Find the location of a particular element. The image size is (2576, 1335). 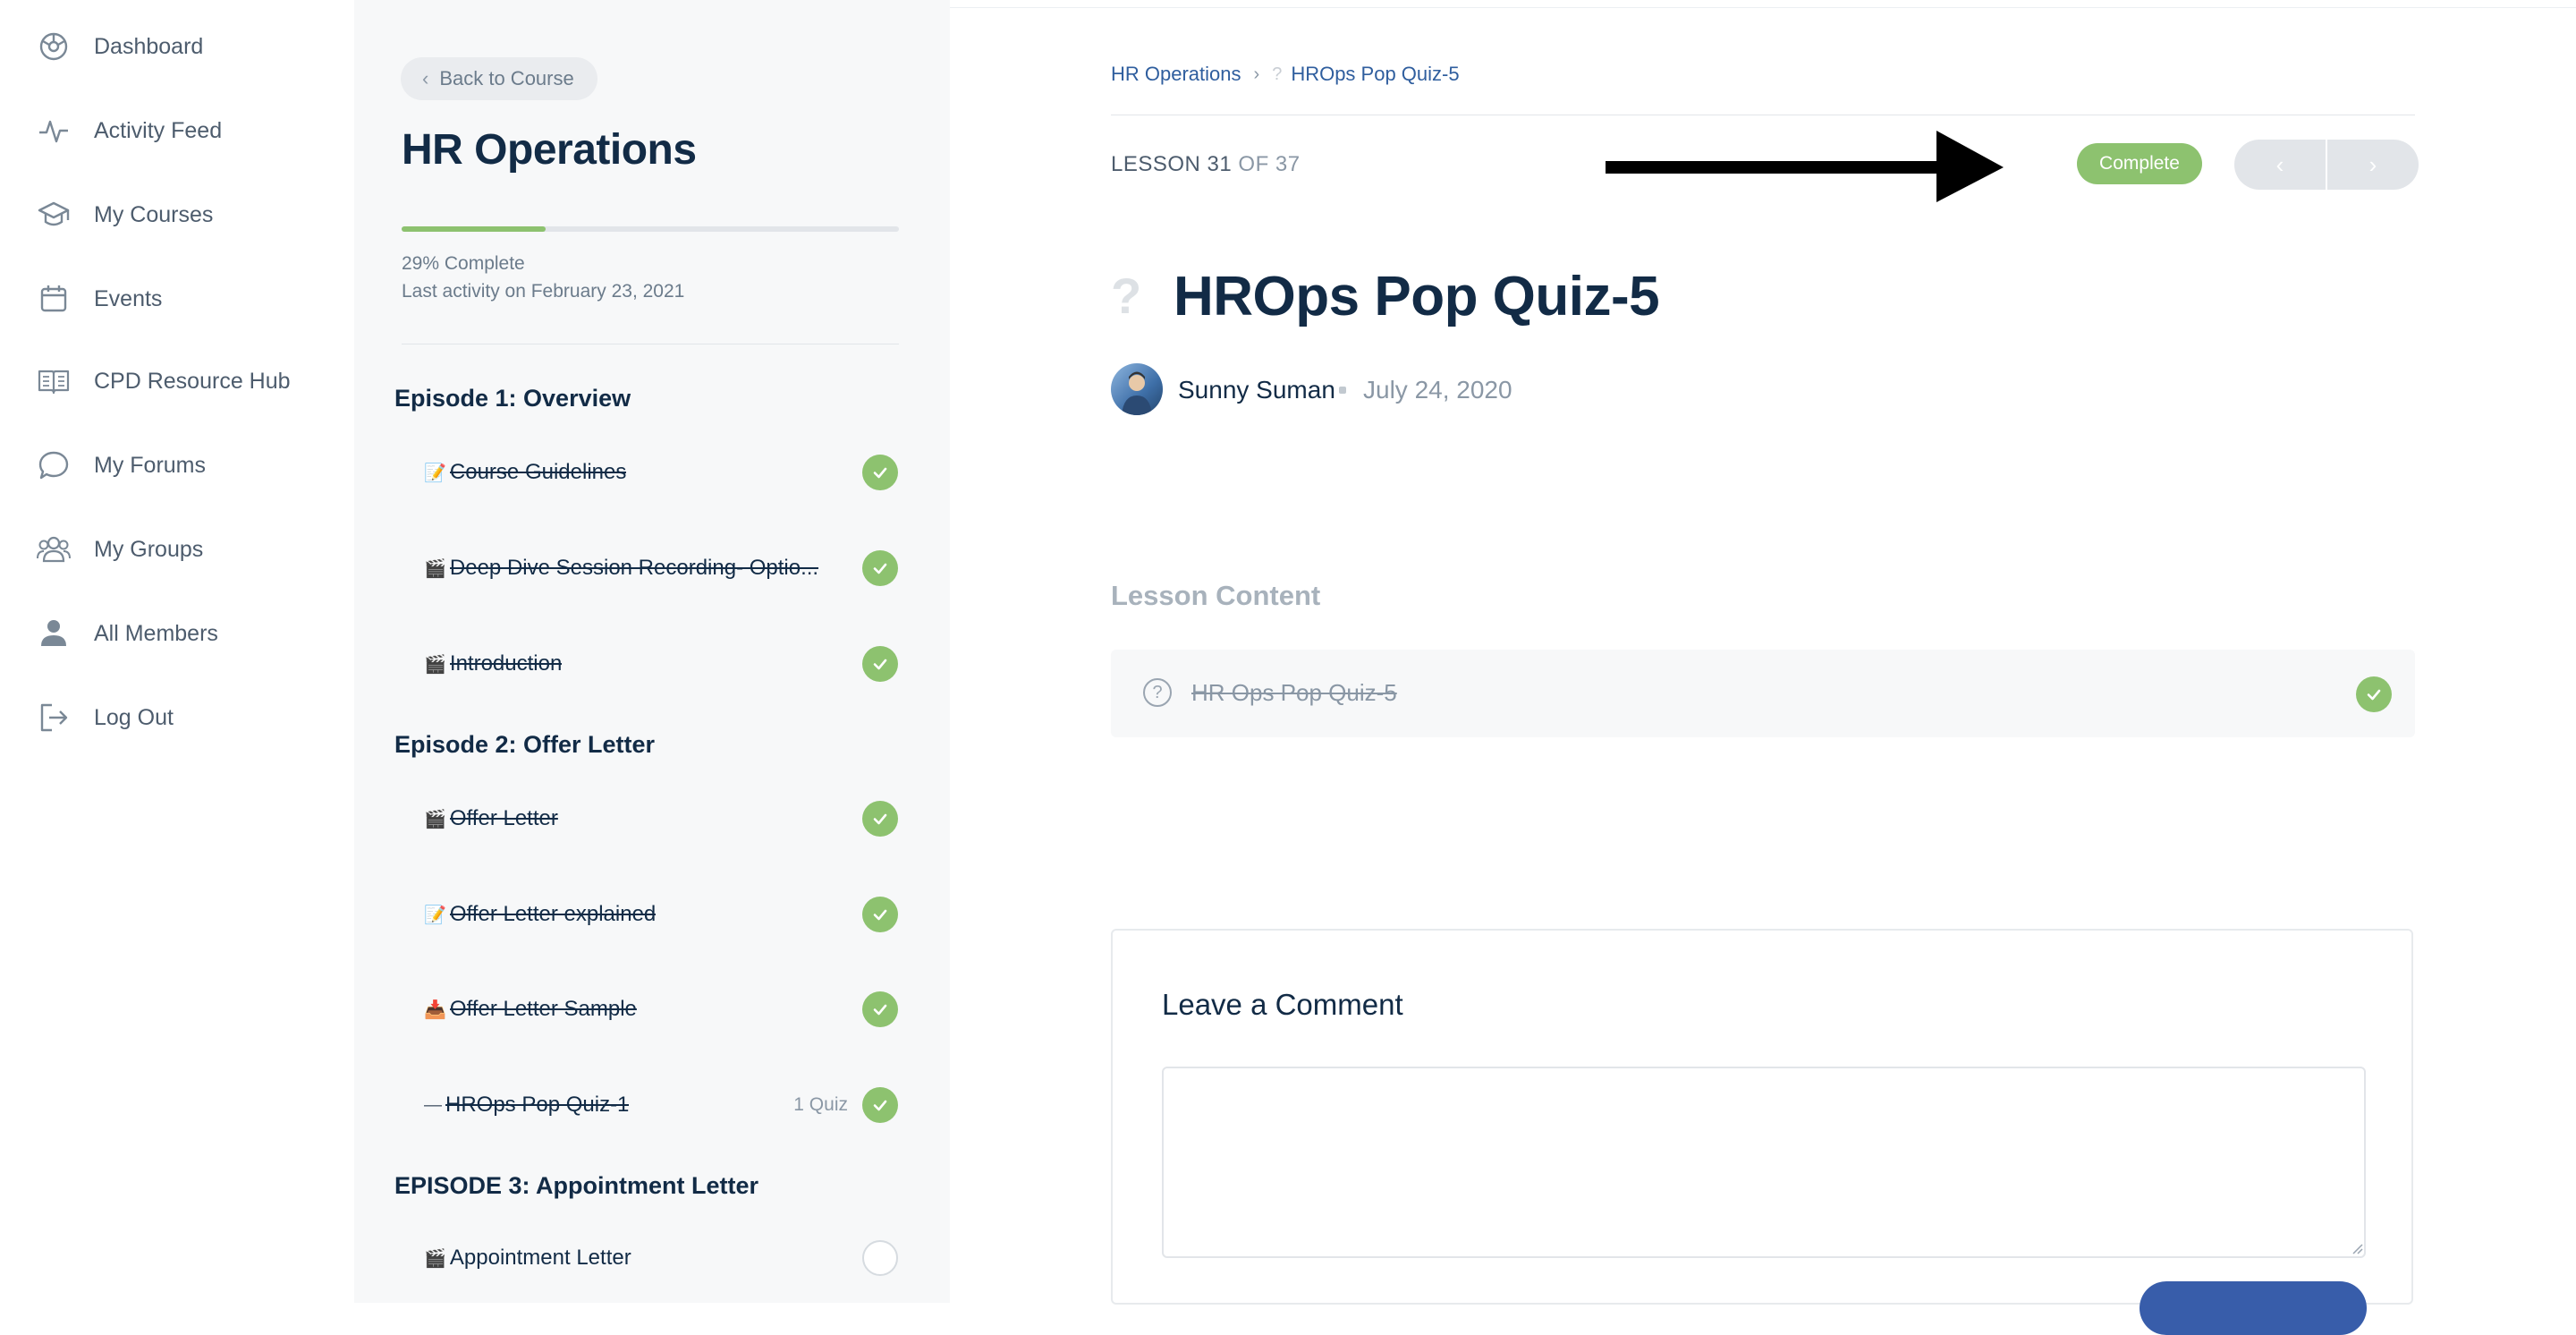

lesson-number: LESSON 31 is located at coordinates (1172, 164).